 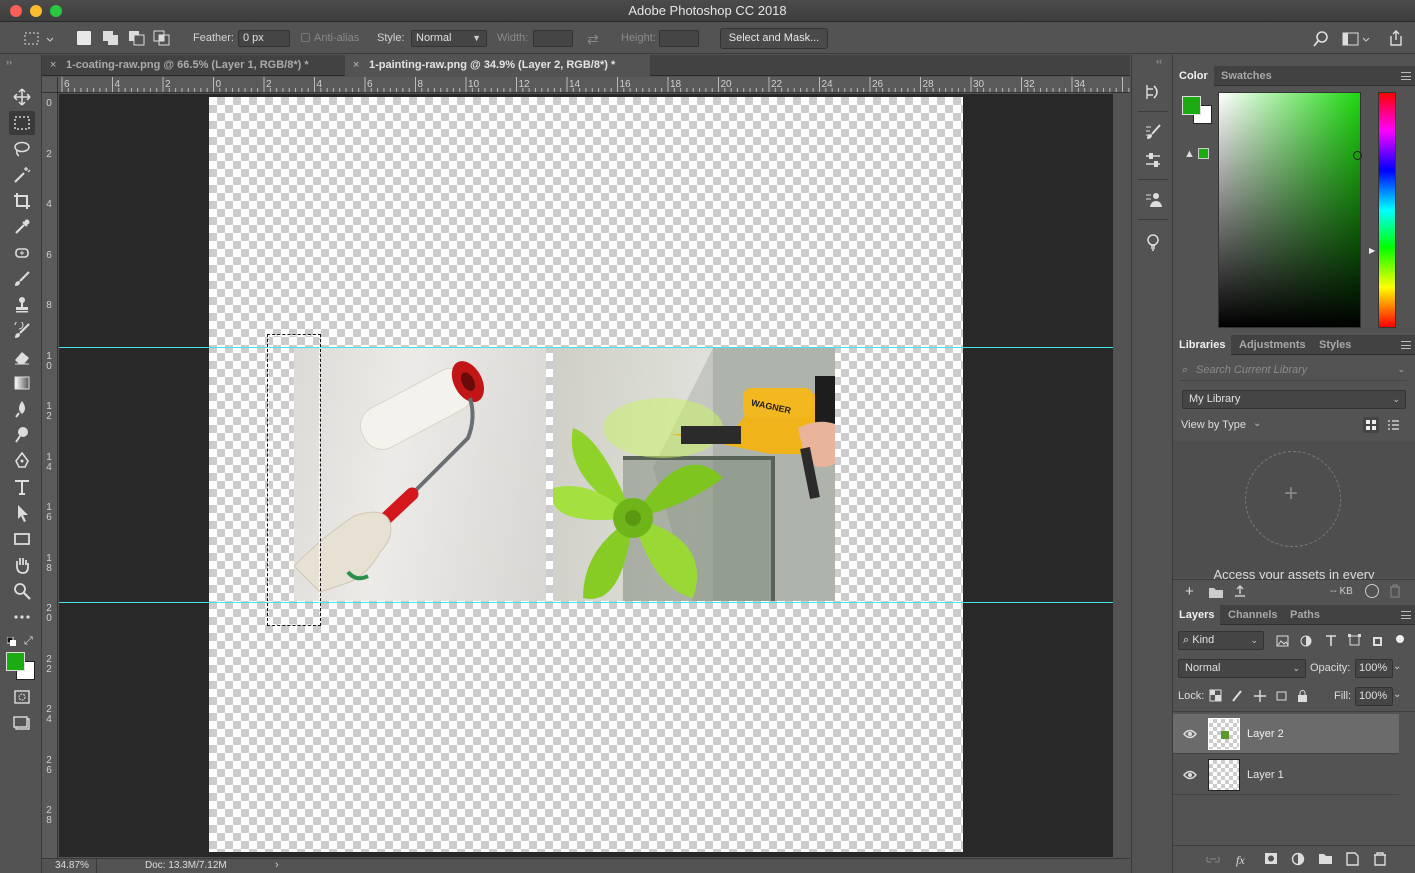 I want to click on blend-mode-select: Normal ⌄, so click(x=1242, y=668).